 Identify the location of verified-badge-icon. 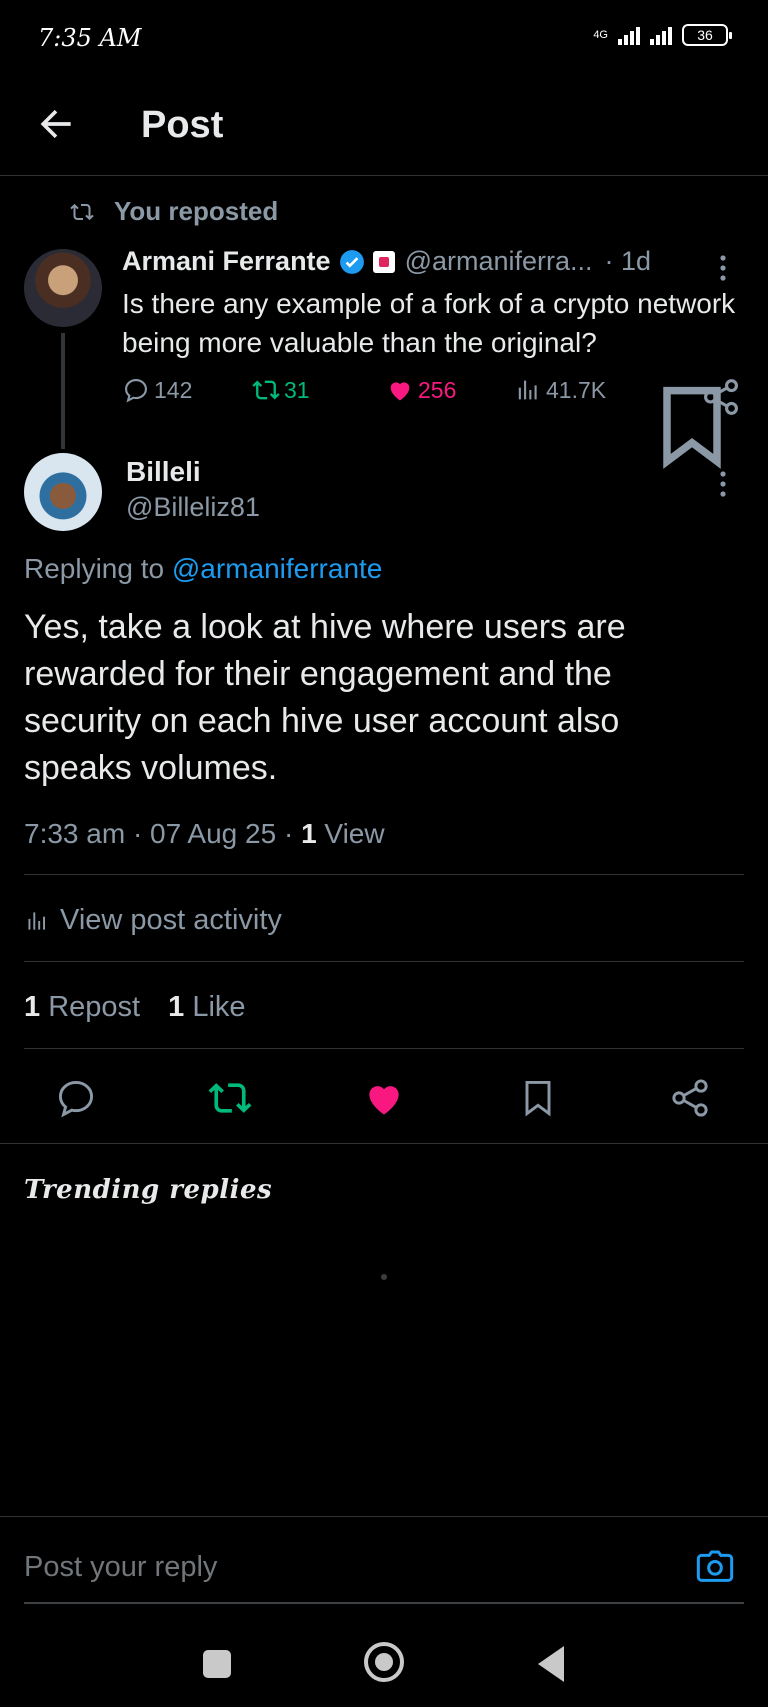
(351, 261).